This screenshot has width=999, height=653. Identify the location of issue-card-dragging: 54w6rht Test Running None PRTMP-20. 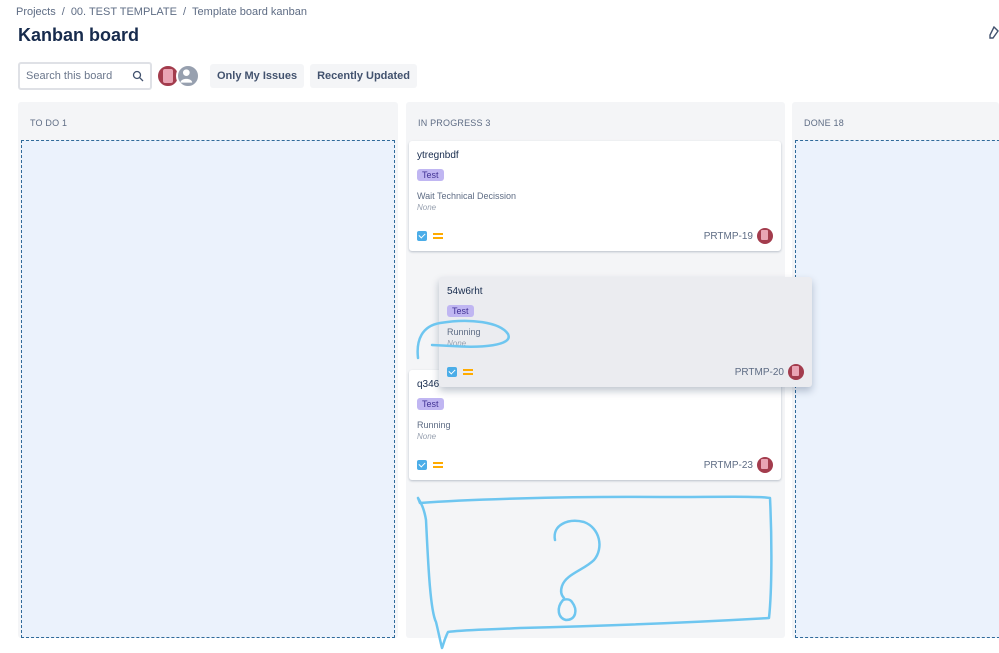
(625, 332).